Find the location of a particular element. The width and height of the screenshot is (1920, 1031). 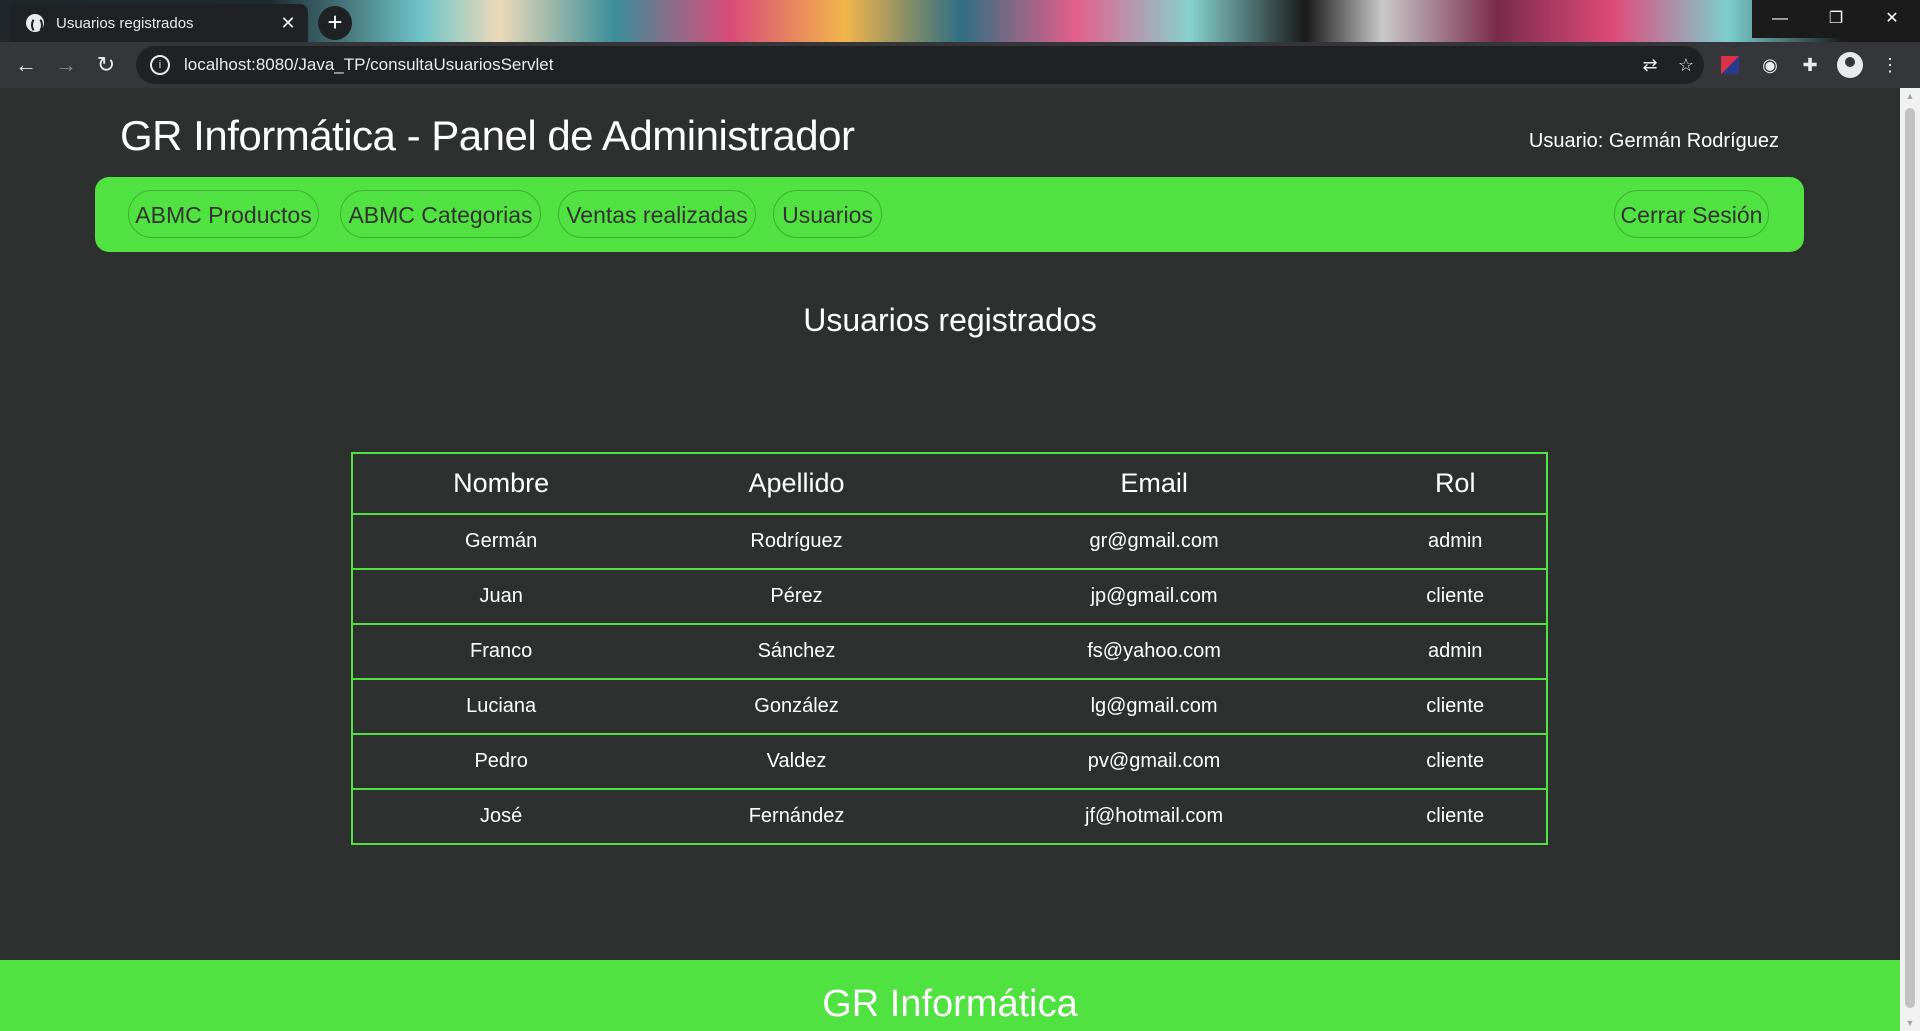

table-cell: Germán is located at coordinates (501, 541).